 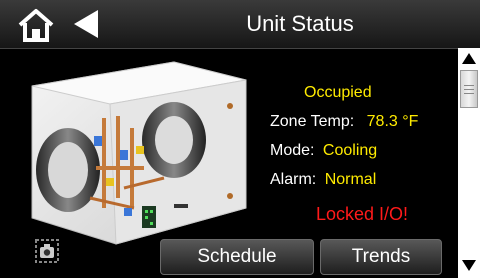 I want to click on locked-io-warning: Locked I/O!, so click(x=362, y=214).